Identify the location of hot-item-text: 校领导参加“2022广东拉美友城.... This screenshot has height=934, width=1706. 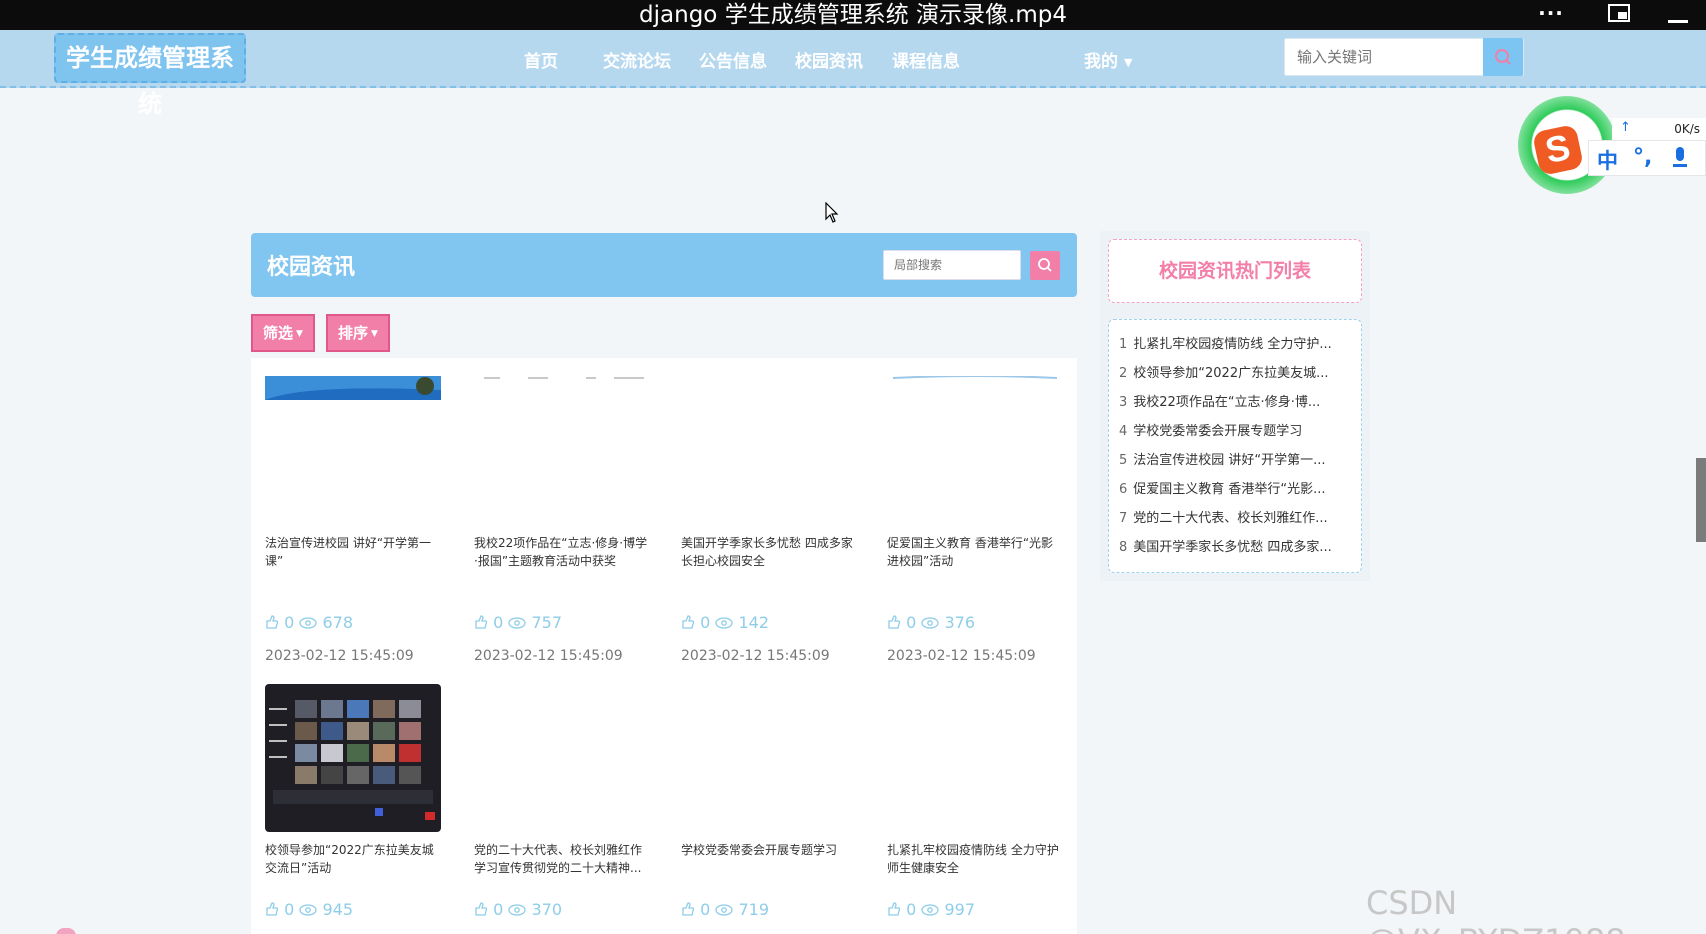
(1231, 373).